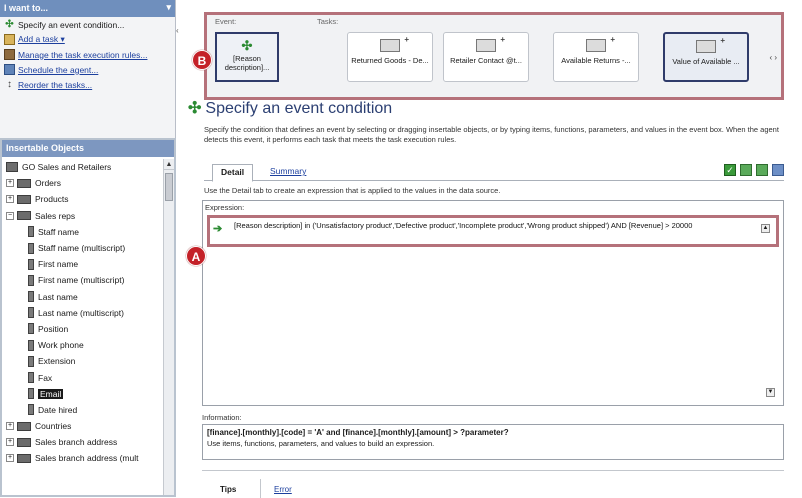 This screenshot has height=498, width=802. Describe the element at coordinates (81, 312) in the screenshot. I see `tree-node-label: Last name (multiscript)` at that location.